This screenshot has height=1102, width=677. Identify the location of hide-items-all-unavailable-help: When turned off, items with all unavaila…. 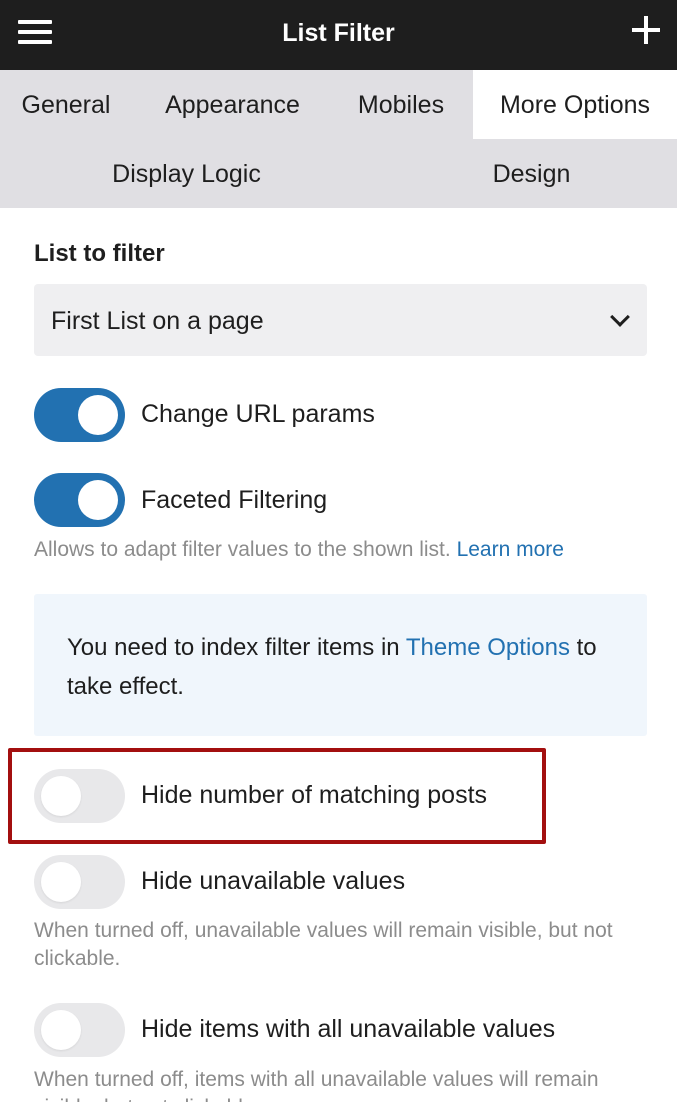
(316, 1085).